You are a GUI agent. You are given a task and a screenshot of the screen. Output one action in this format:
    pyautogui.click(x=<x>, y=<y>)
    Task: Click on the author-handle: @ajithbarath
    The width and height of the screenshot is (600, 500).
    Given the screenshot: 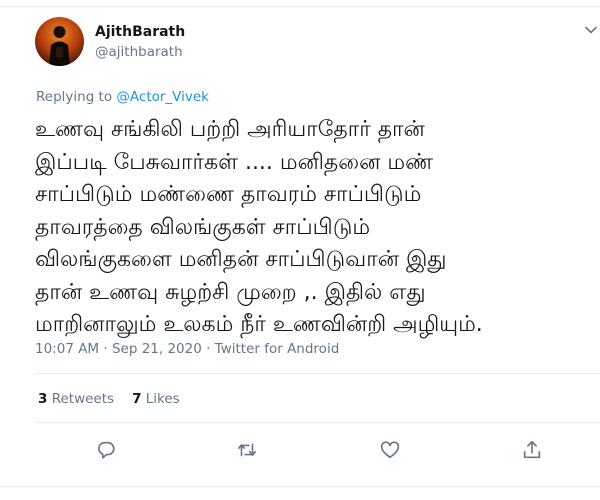 What is the action you would take?
    pyautogui.click(x=139, y=52)
    